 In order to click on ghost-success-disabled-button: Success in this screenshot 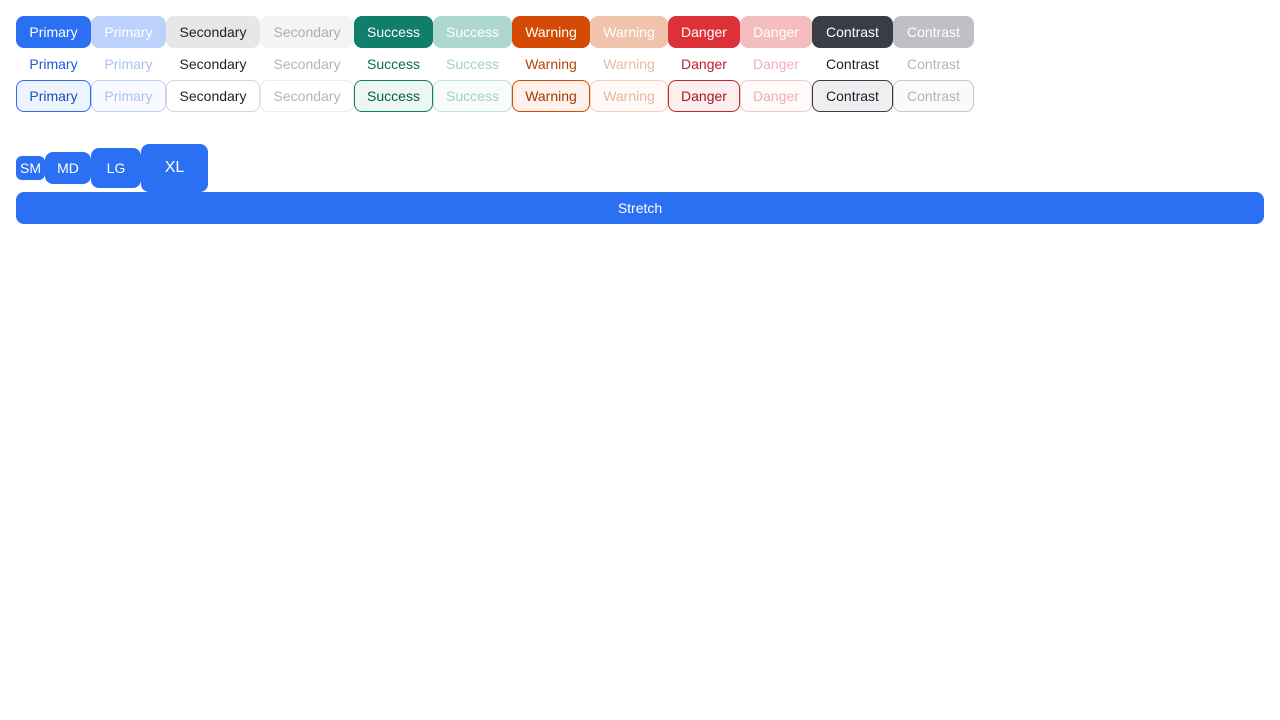, I will do `click(472, 64)`.